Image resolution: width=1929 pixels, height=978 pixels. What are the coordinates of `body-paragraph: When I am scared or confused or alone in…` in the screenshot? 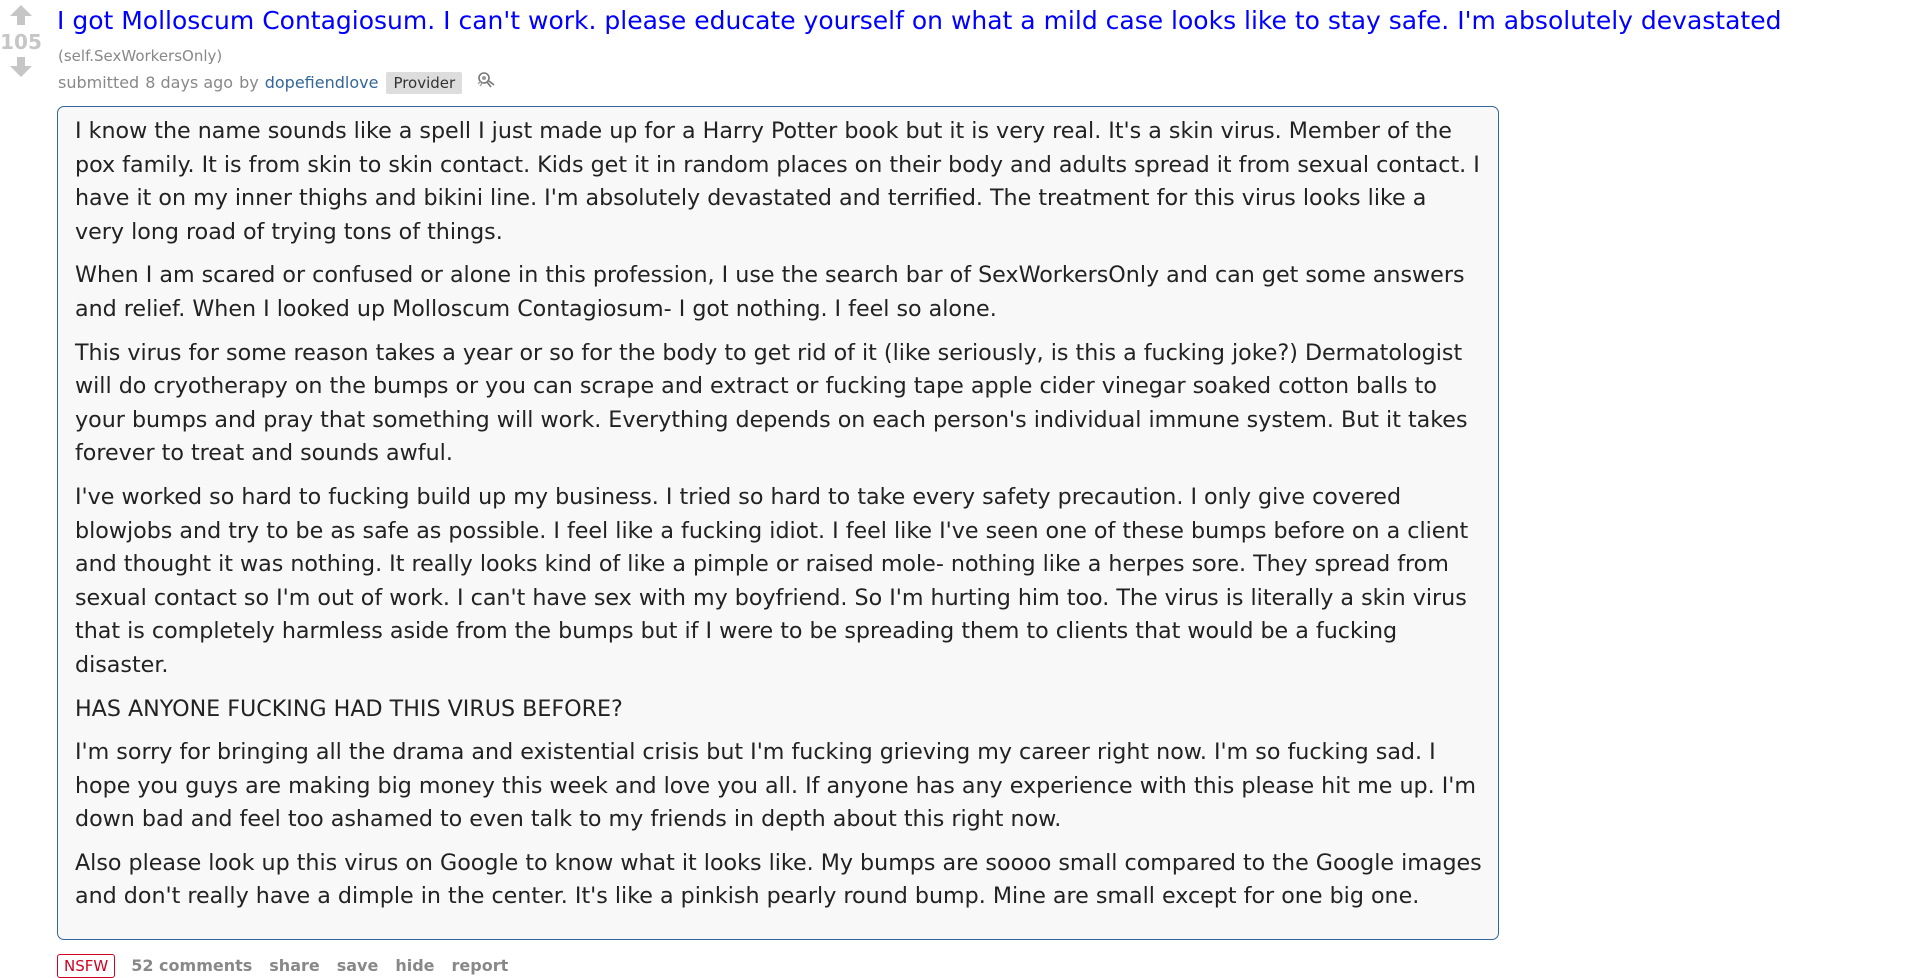 It's located at (770, 292).